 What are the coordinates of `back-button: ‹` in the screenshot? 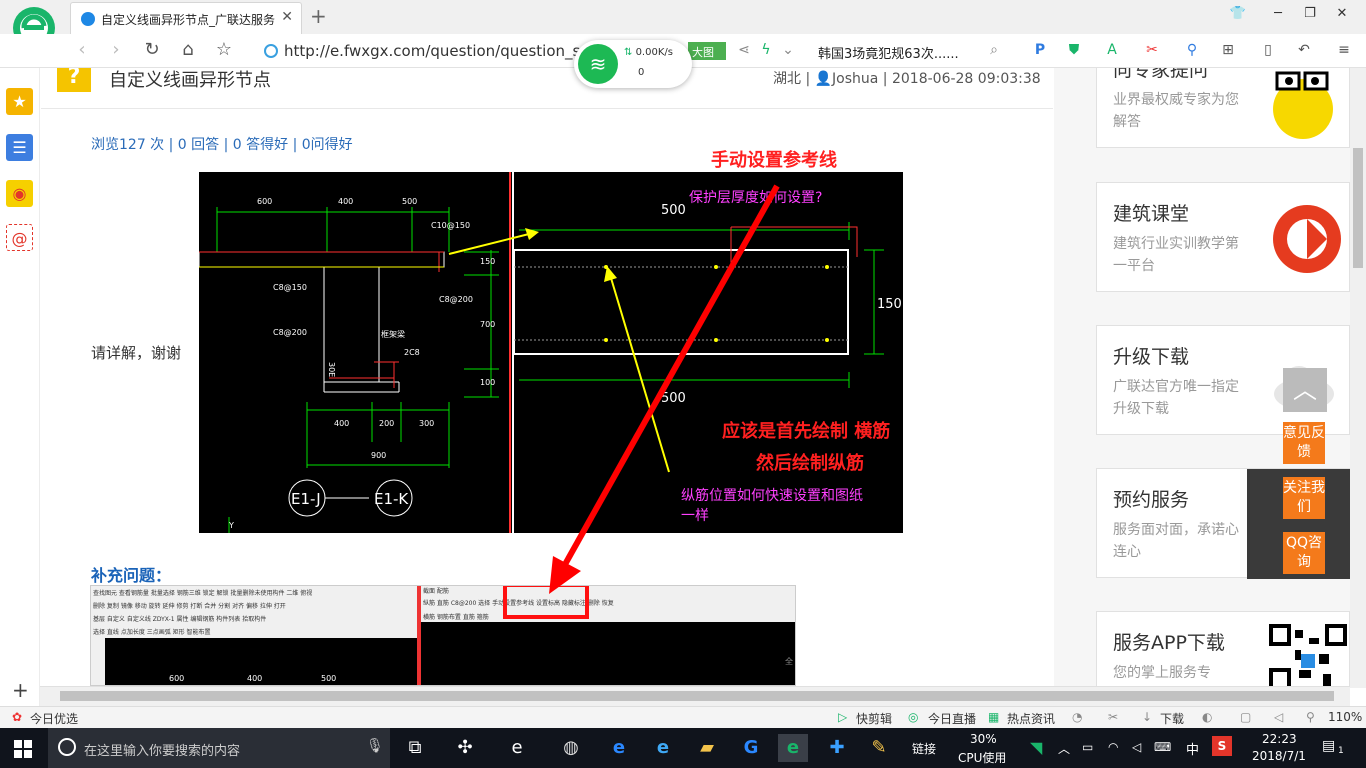 It's located at (82, 49).